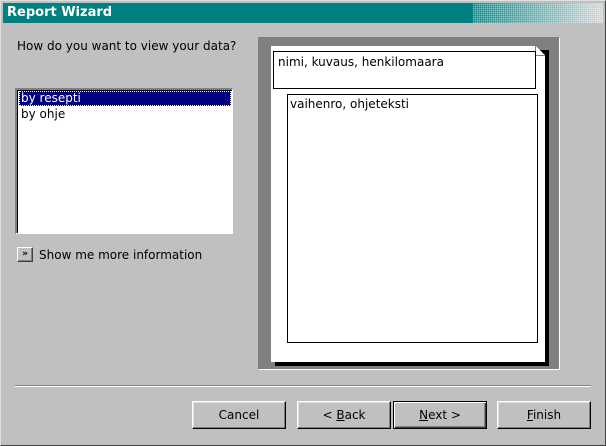 The image size is (606, 446). I want to click on list-item-by-ohje: by ohje, so click(125, 114).